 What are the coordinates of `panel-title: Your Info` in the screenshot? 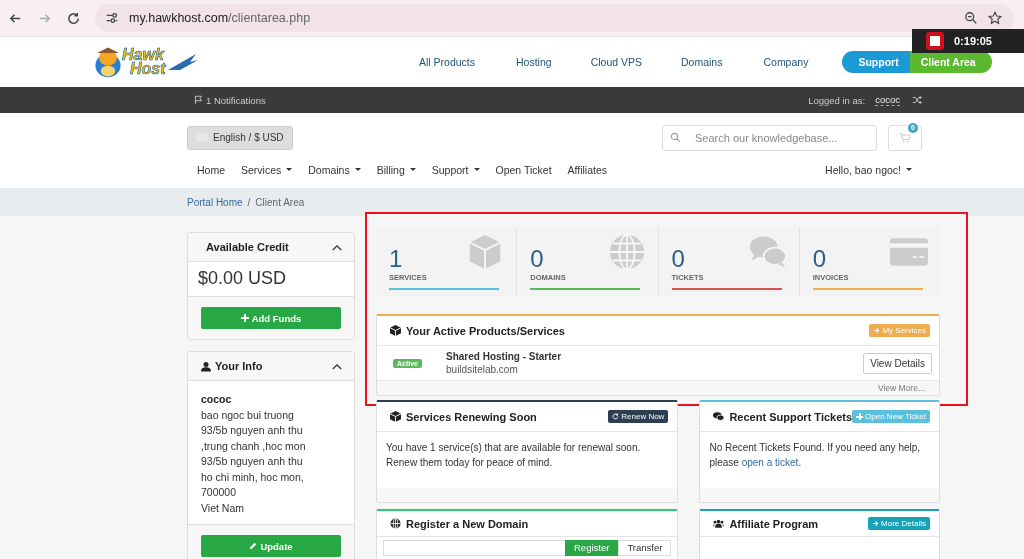 It's located at (232, 366).